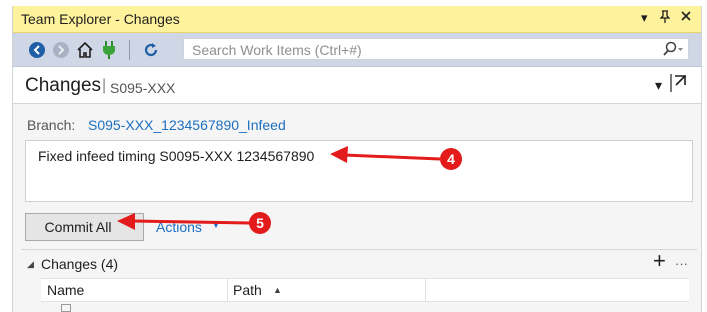 This screenshot has width=707, height=312. What do you see at coordinates (451, 159) in the screenshot?
I see `annotation-4-label: 4` at bounding box center [451, 159].